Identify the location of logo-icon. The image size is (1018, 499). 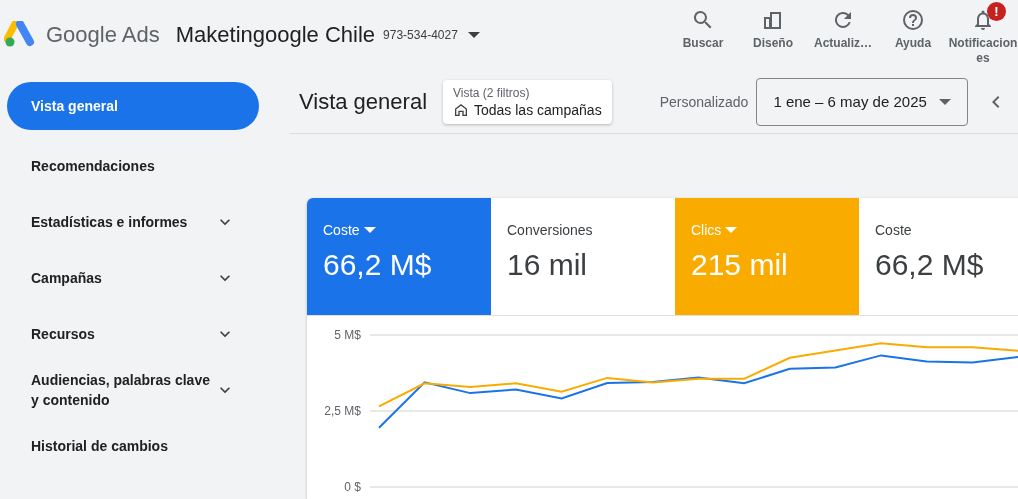
(20, 35).